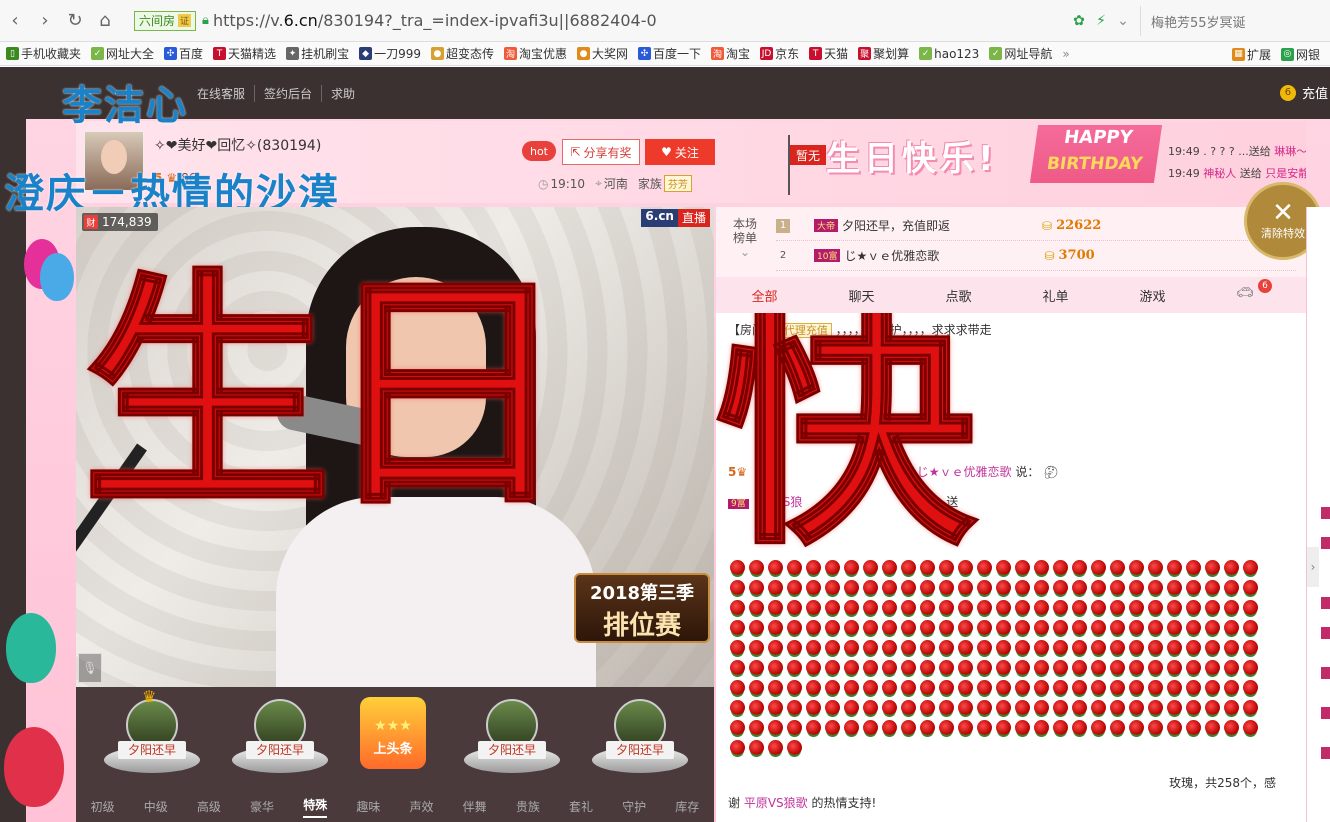  I want to click on bookmark-item: ▯ 手机收藏夹, so click(43, 53).